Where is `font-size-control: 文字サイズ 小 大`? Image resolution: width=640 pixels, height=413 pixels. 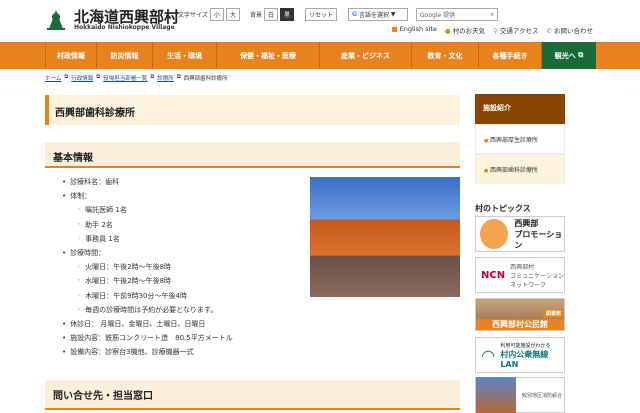 font-size-control: 文字サイズ 小 大 is located at coordinates (209, 14).